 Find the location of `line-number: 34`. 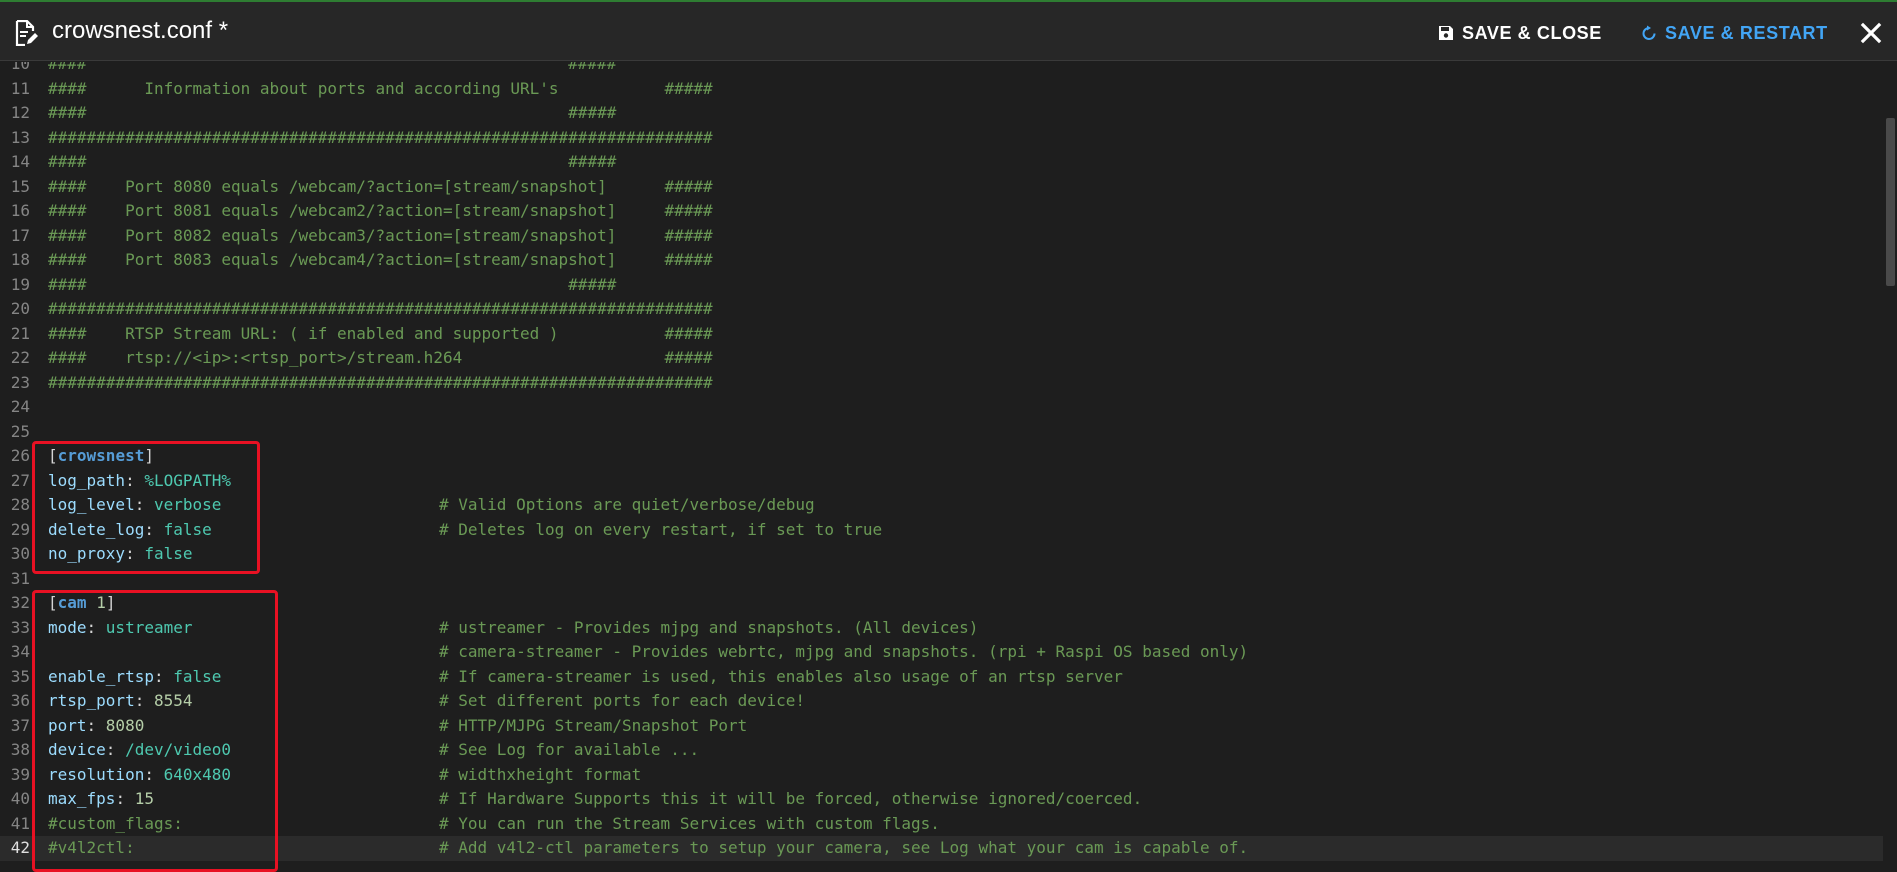

line-number: 34 is located at coordinates (20, 651).